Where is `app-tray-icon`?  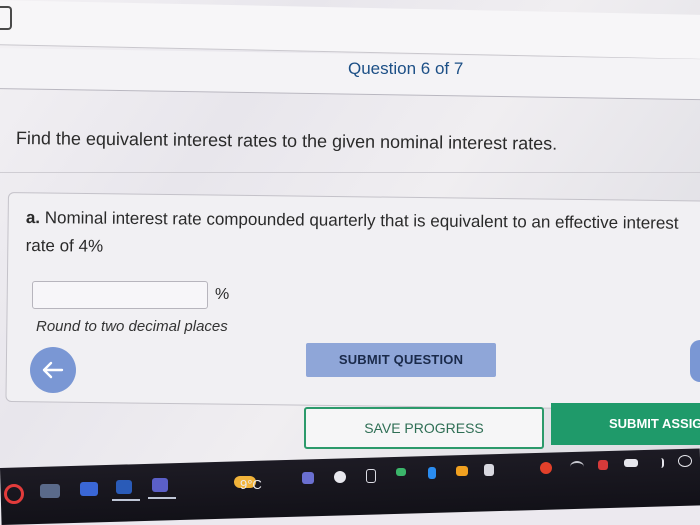 app-tray-icon is located at coordinates (340, 477).